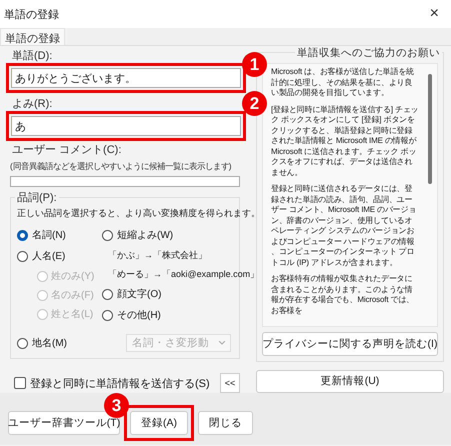  What do you see at coordinates (343, 295) in the screenshot?
I see `paragraph: お客様特有の情報が収集されたデータに含まれることがあります。このような情報が存在する場合でも、Microsoft では、お客様を` at bounding box center [343, 295].